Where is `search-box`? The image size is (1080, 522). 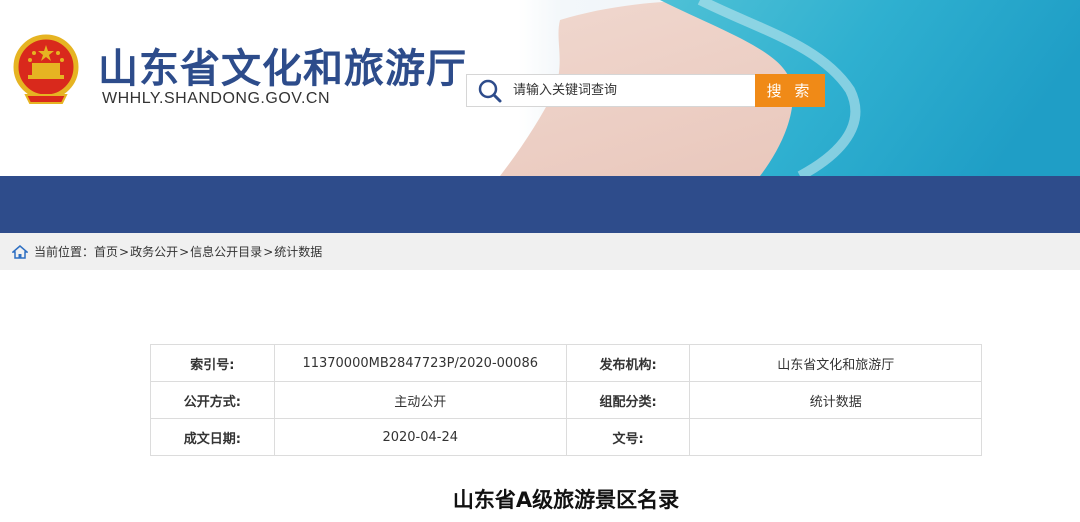
search-box is located at coordinates (611, 90).